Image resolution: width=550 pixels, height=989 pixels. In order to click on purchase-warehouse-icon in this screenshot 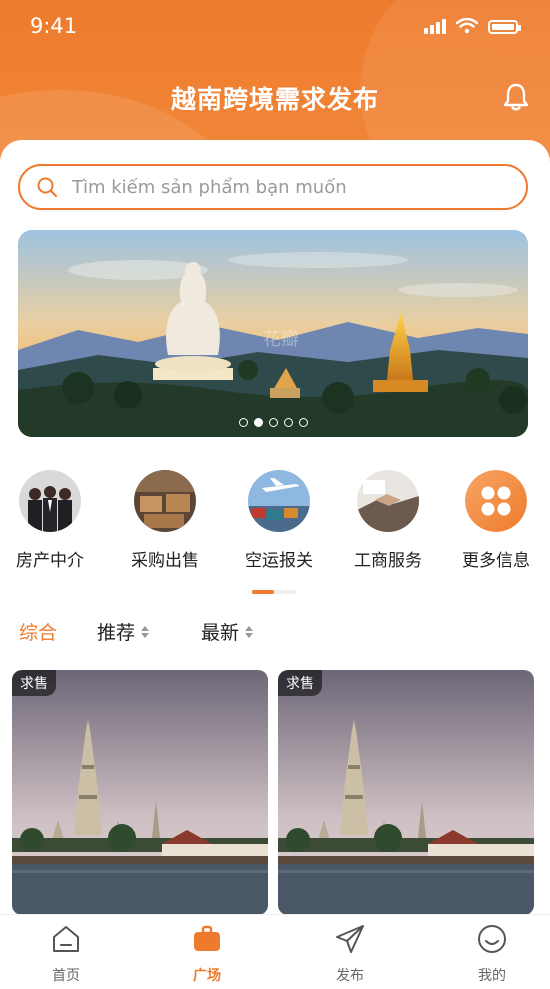, I will do `click(165, 501)`.